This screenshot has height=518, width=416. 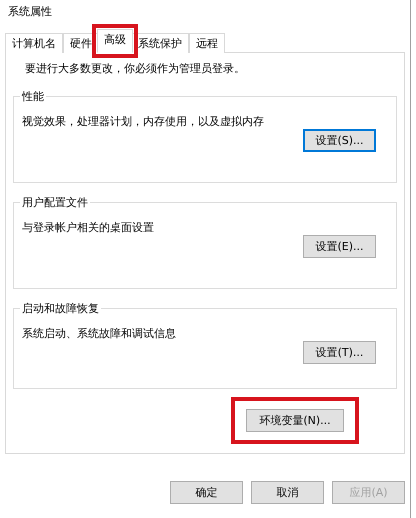 What do you see at coordinates (30, 12) in the screenshot?
I see `window-title: 系统属性` at bounding box center [30, 12].